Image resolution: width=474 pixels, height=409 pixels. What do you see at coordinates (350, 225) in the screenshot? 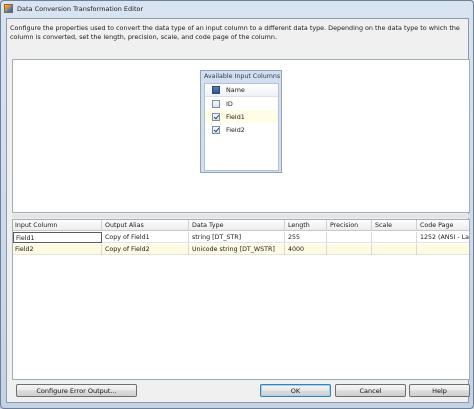
I see `header-precision: Precision` at bounding box center [350, 225].